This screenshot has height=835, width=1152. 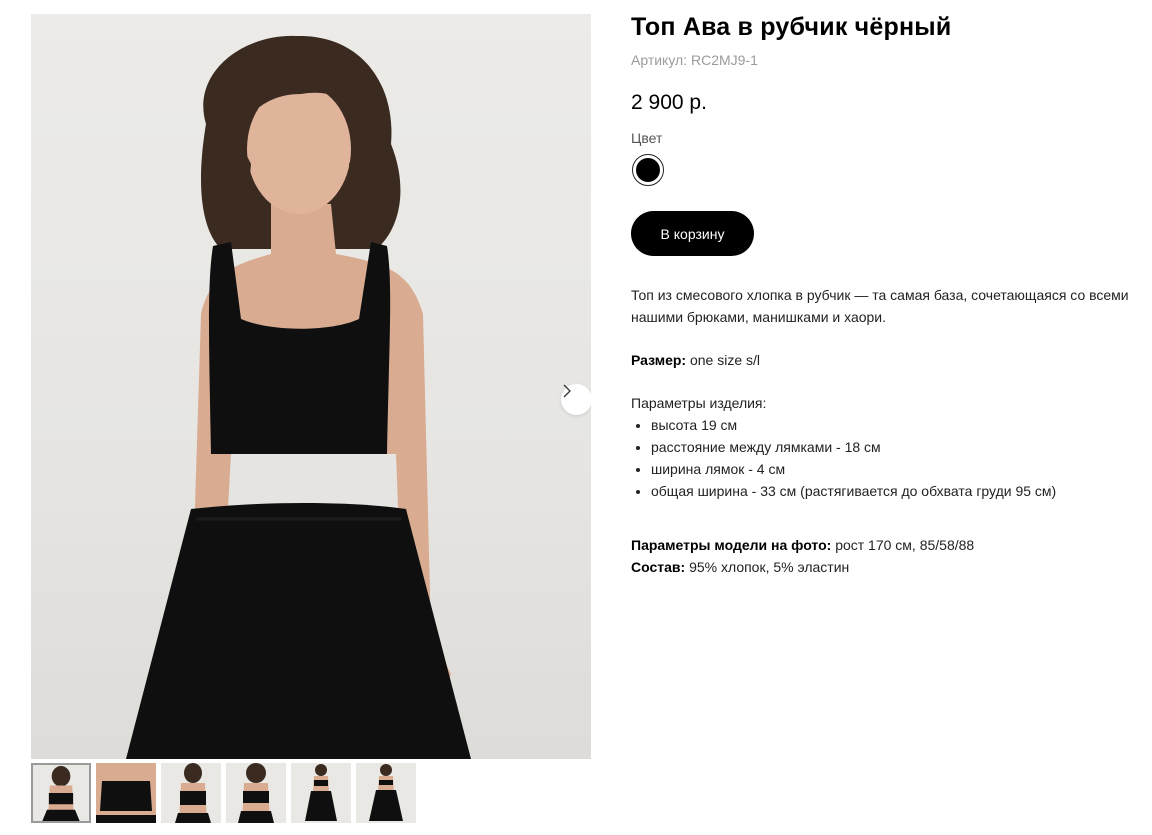 What do you see at coordinates (576, 399) in the screenshot?
I see `gallery-next-button` at bounding box center [576, 399].